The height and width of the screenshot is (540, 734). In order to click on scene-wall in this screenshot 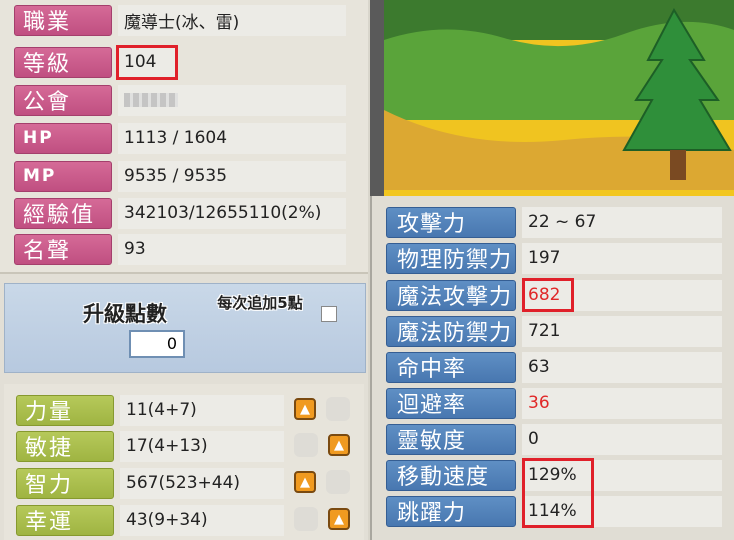, I will do `click(377, 98)`.